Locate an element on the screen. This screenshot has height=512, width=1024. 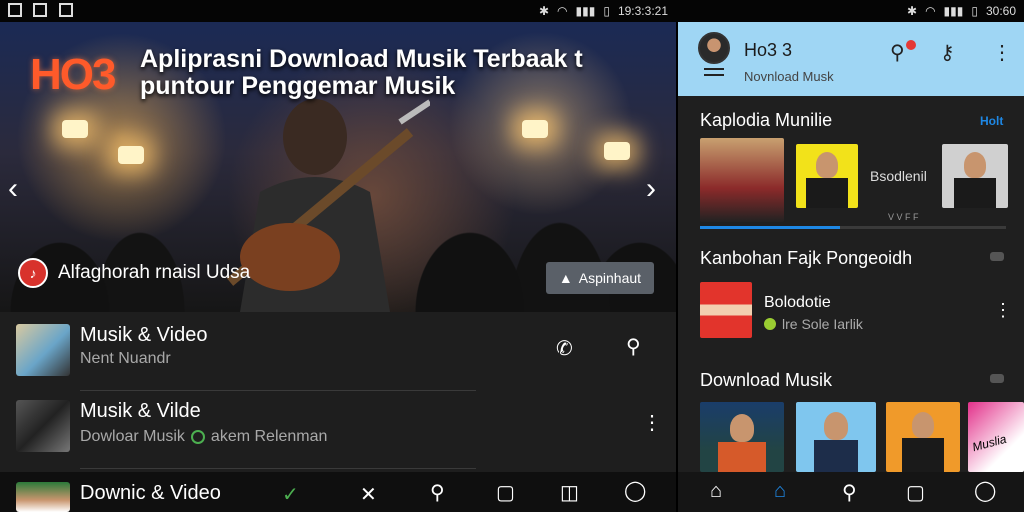
section-title: Kanbohan Fajk Pongeoidh is located at coordinates (806, 258).